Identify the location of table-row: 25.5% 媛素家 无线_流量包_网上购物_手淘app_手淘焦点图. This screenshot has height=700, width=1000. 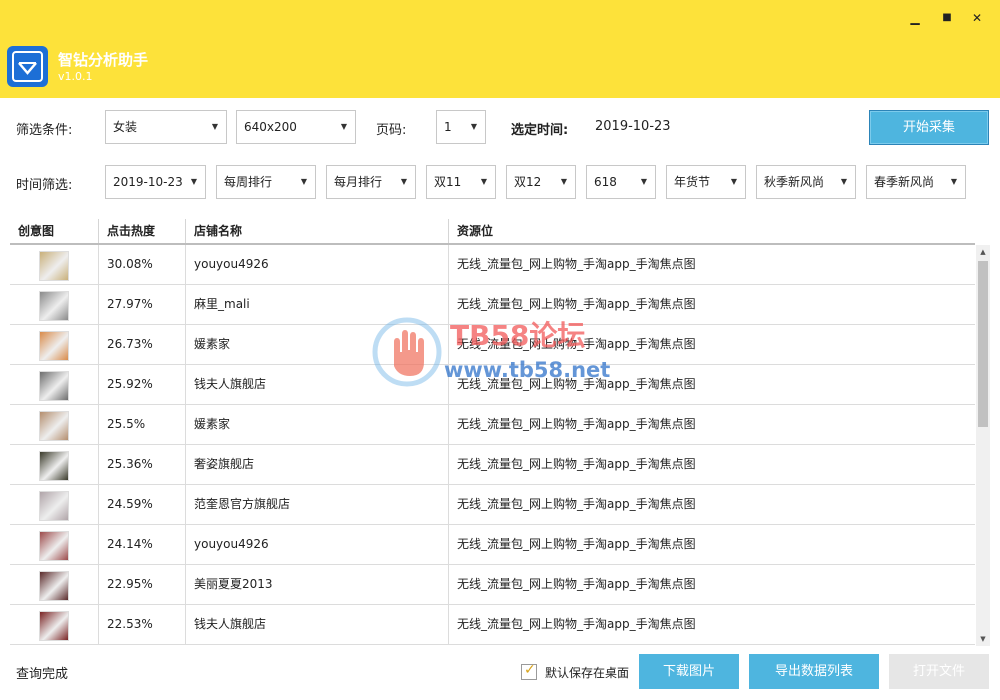
(492, 425).